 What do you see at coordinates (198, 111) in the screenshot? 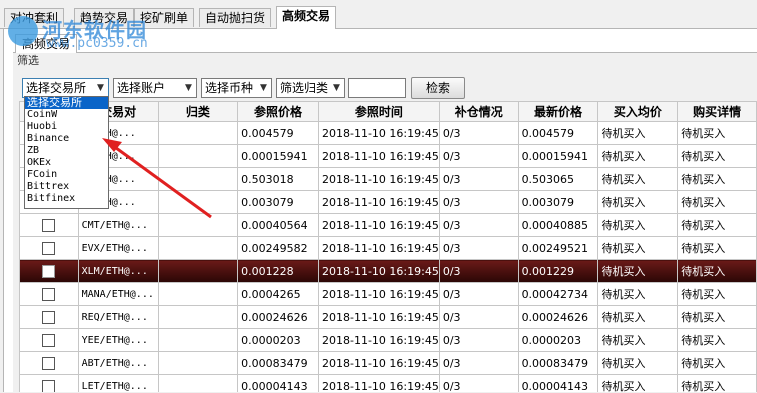
I see `col-header-category: 归类` at bounding box center [198, 111].